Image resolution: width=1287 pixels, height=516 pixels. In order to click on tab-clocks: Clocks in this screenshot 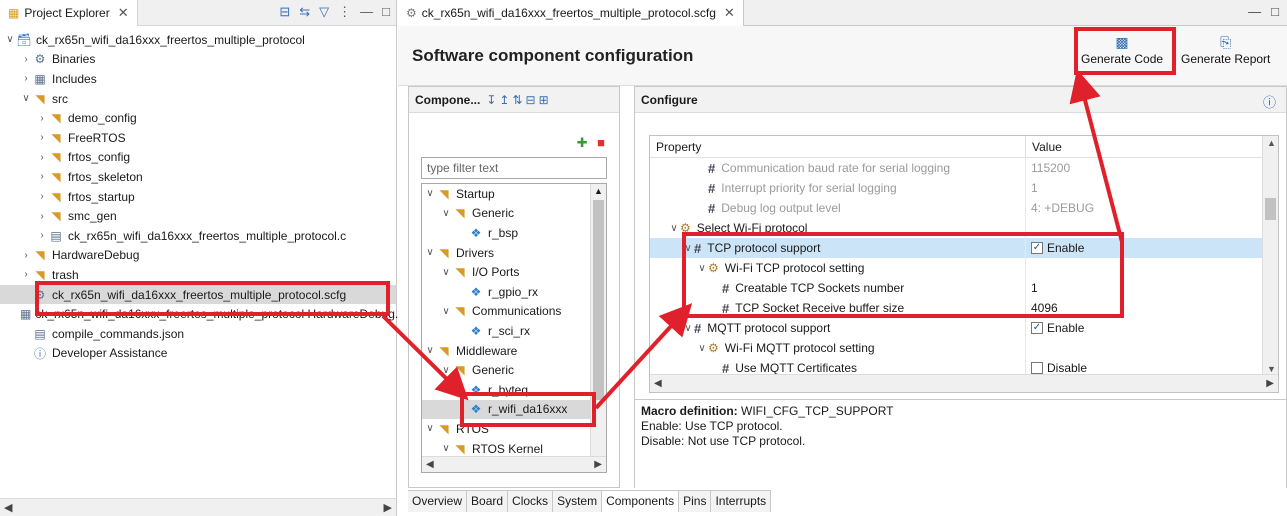, I will do `click(531, 501)`.